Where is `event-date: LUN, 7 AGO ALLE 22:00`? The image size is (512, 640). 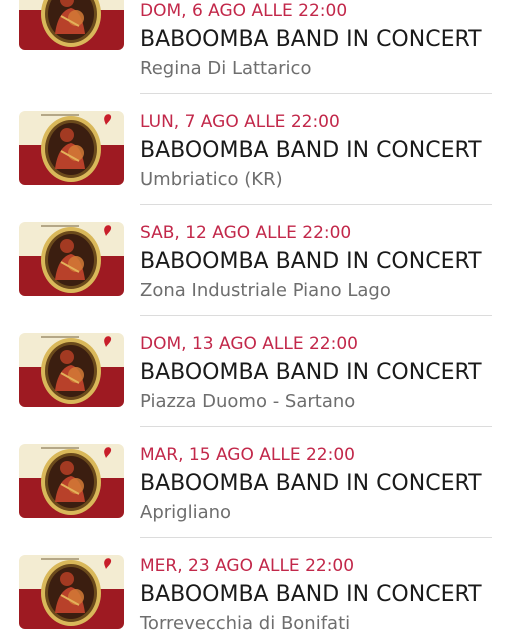 event-date: LUN, 7 AGO ALLE 22:00 is located at coordinates (240, 122).